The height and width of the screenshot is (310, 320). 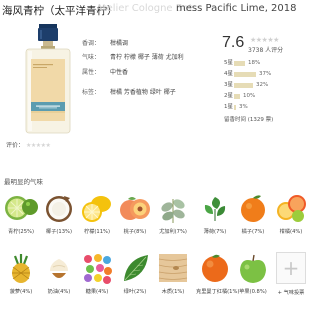 What do you see at coordinates (59, 232) in the screenshot?
I see `note-label: 椰子(13%)` at bounding box center [59, 232].